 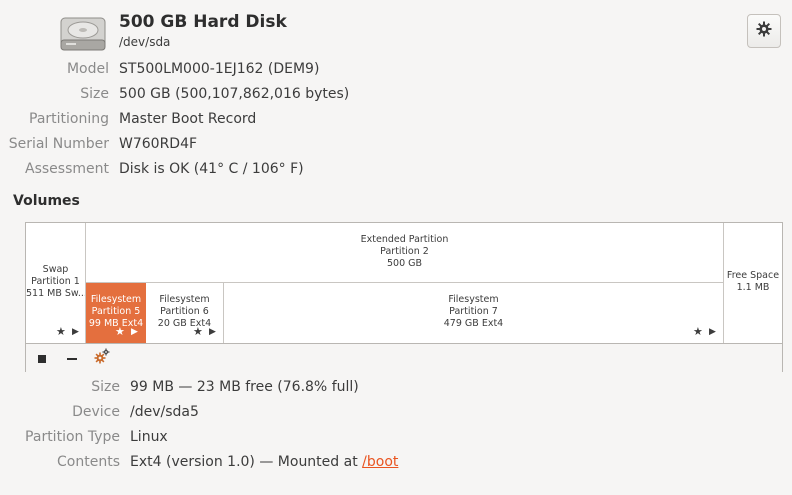 I want to click on swap-partition-label: Partition 1, so click(x=55, y=281).